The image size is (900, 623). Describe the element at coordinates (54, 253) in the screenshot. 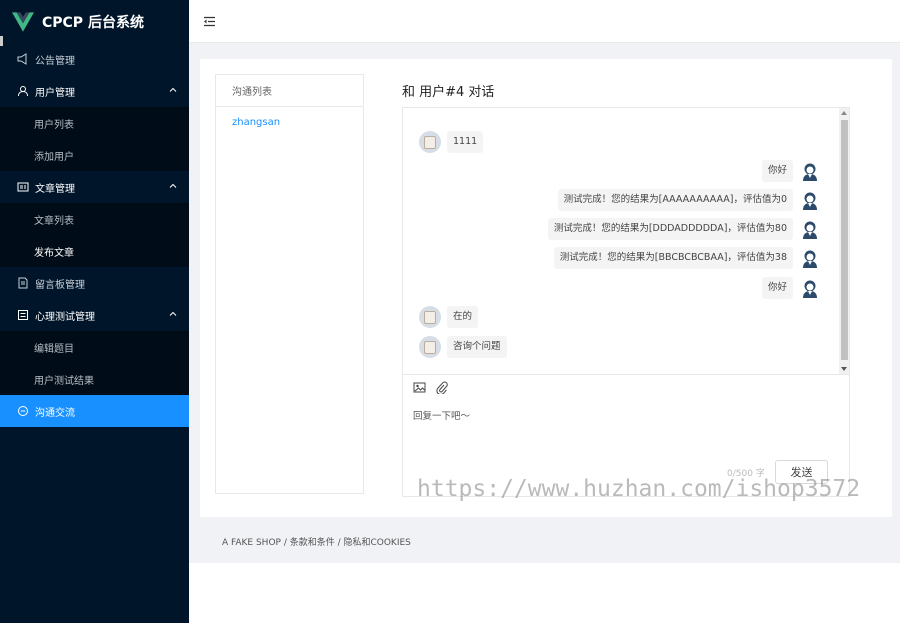

I see `menu-label: 发布文章` at that location.